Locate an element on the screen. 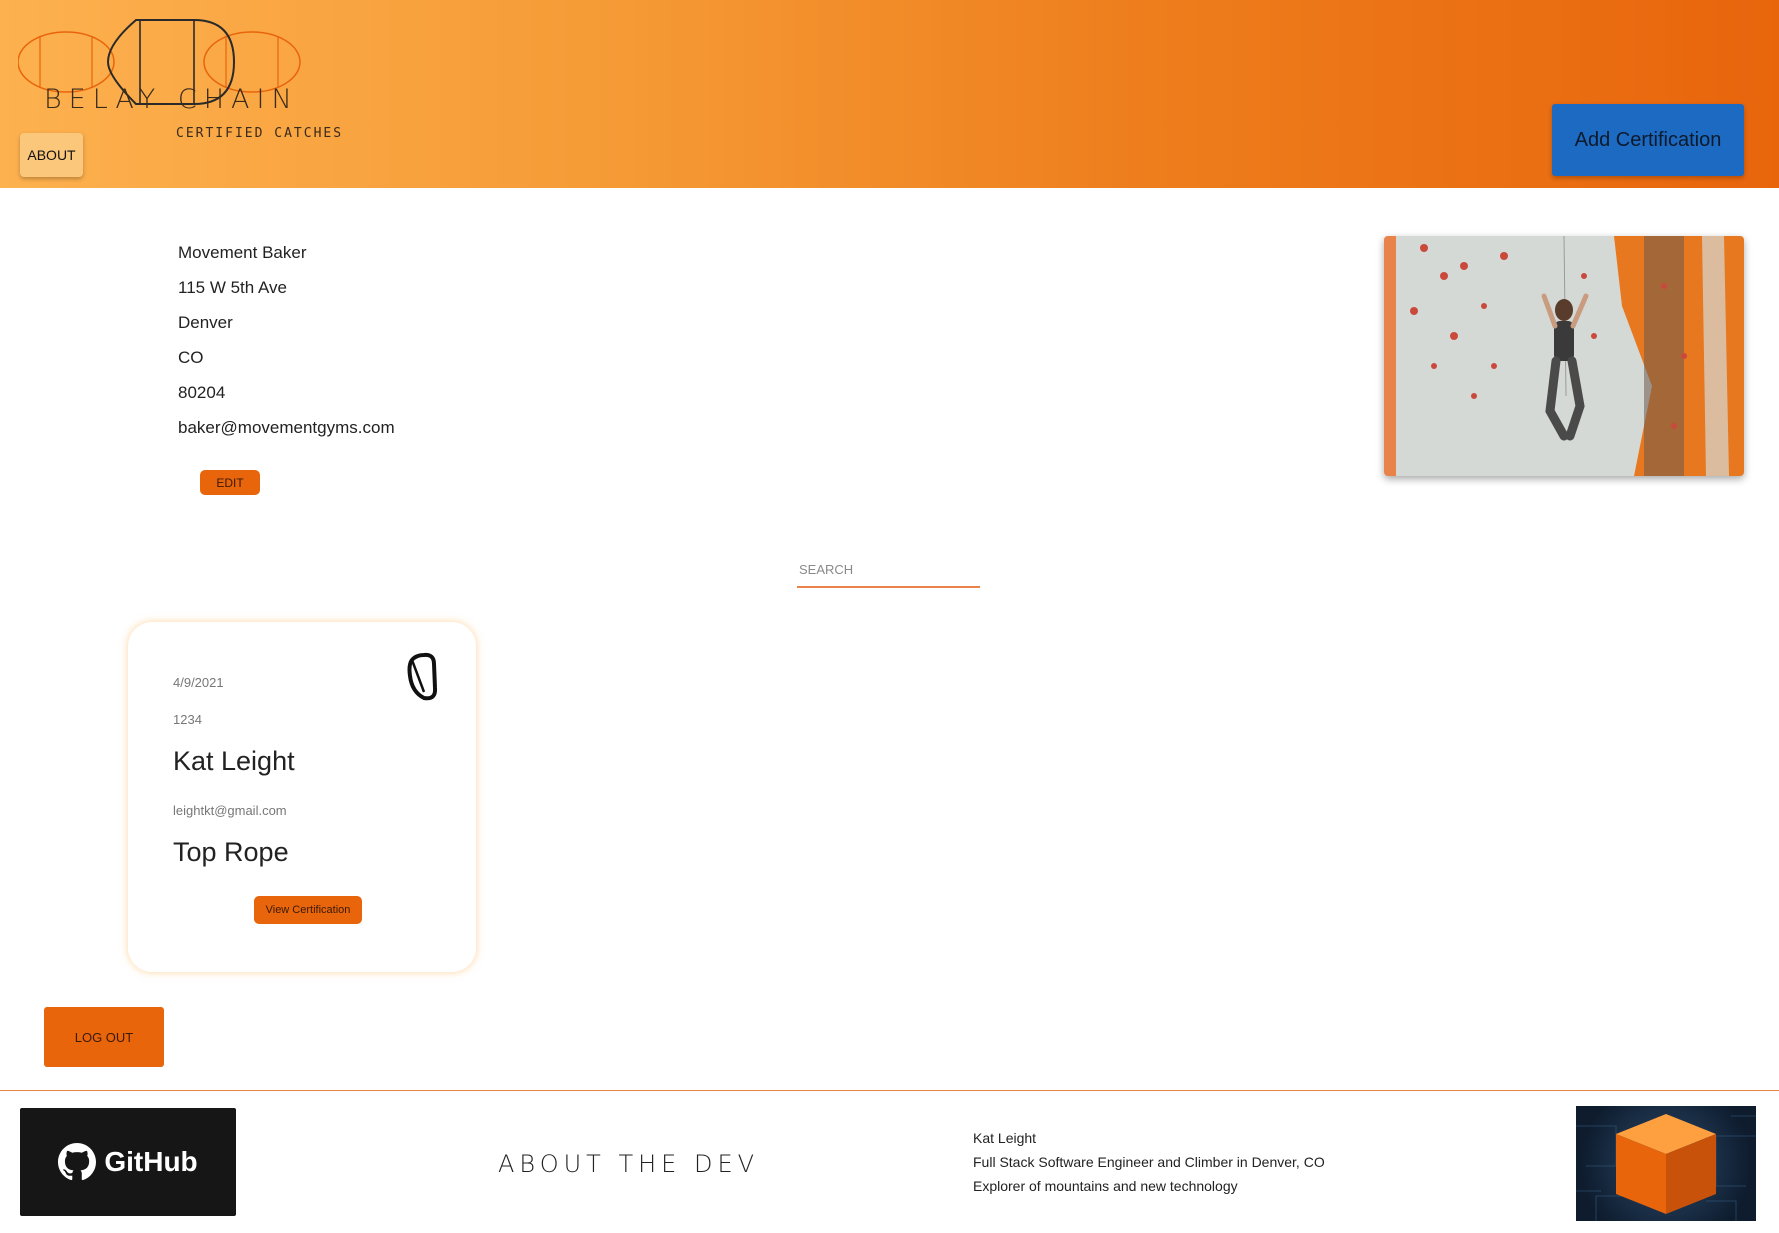  certification-number: 1234 is located at coordinates (187, 719).